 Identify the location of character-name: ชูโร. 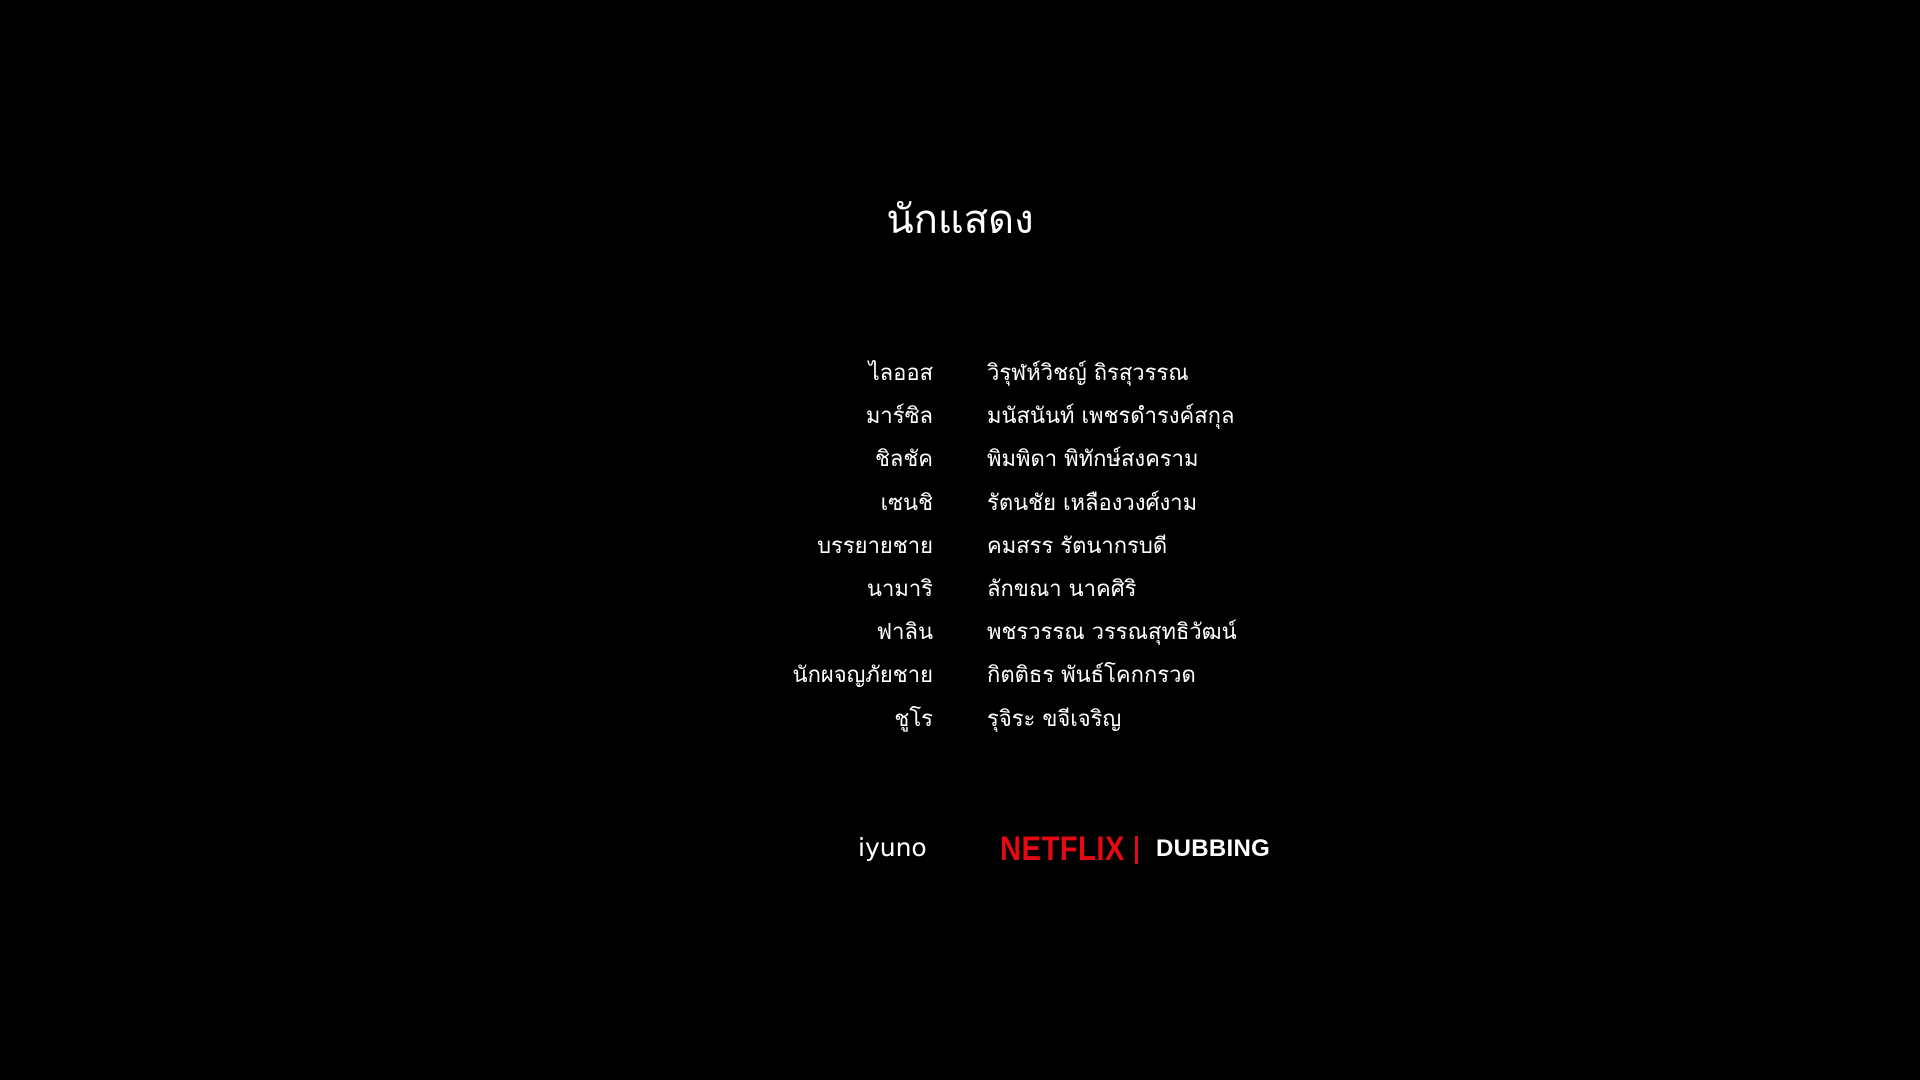
(913, 719).